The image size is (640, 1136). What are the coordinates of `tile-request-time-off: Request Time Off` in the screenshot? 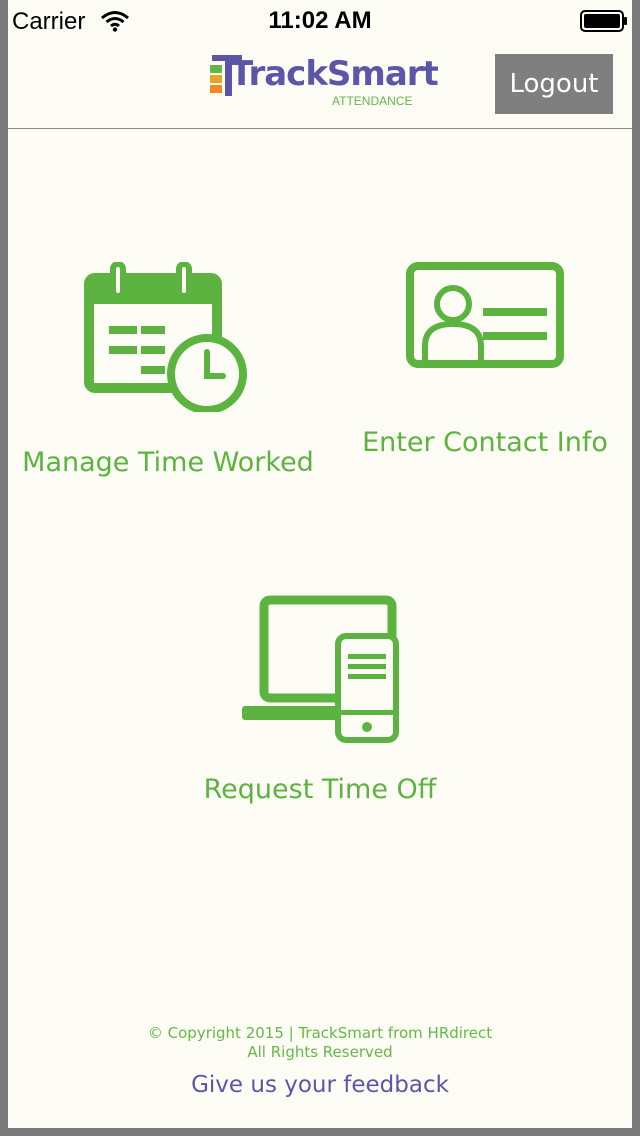 It's located at (320, 698).